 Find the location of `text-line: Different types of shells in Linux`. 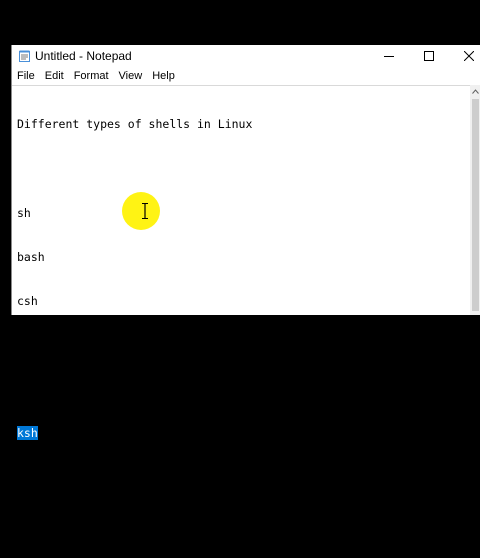

text-line: Different types of shells in Linux is located at coordinates (135, 124).